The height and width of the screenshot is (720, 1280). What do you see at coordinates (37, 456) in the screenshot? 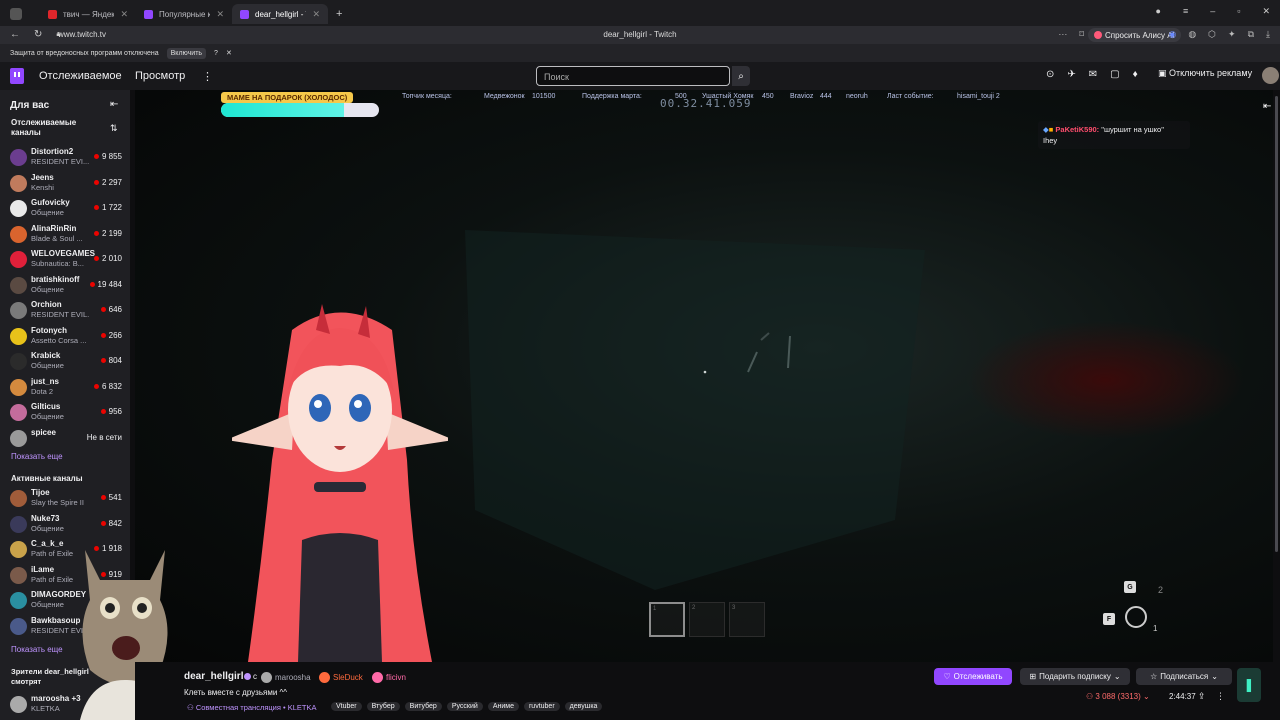
I see `show-more-followed: Показать еще` at bounding box center [37, 456].